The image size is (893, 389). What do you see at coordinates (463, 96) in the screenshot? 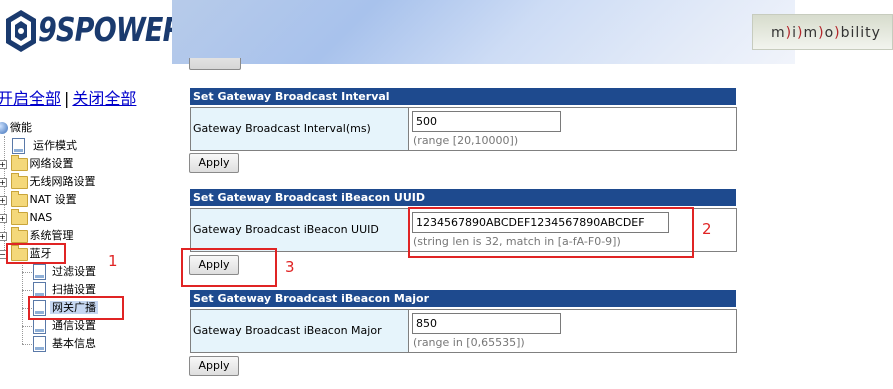
I see `section-header-interval: Set Gateway Broadcast Interval` at bounding box center [463, 96].